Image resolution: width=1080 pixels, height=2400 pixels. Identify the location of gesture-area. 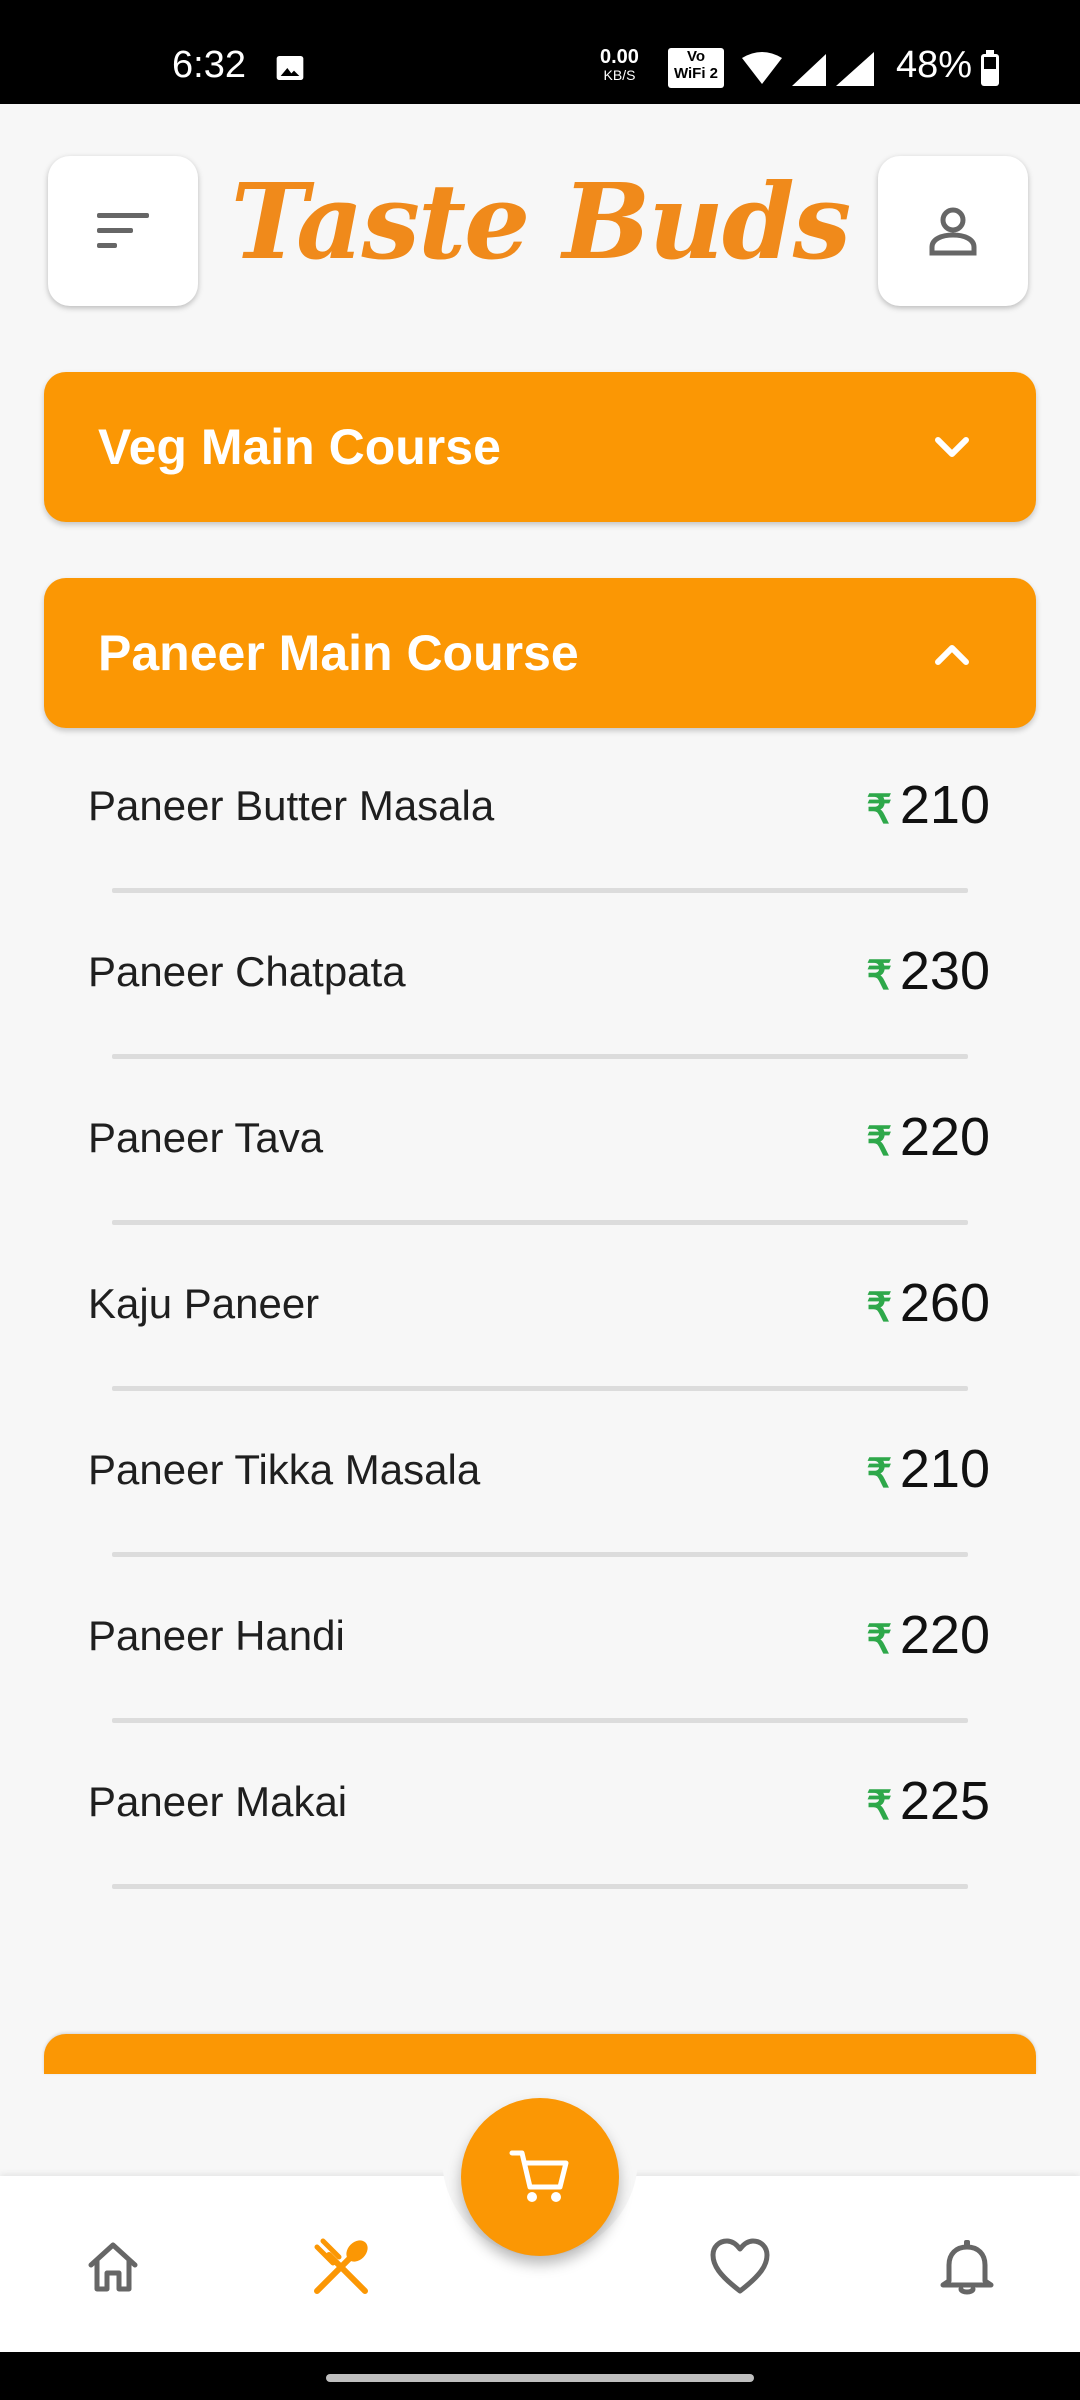
(540, 2376).